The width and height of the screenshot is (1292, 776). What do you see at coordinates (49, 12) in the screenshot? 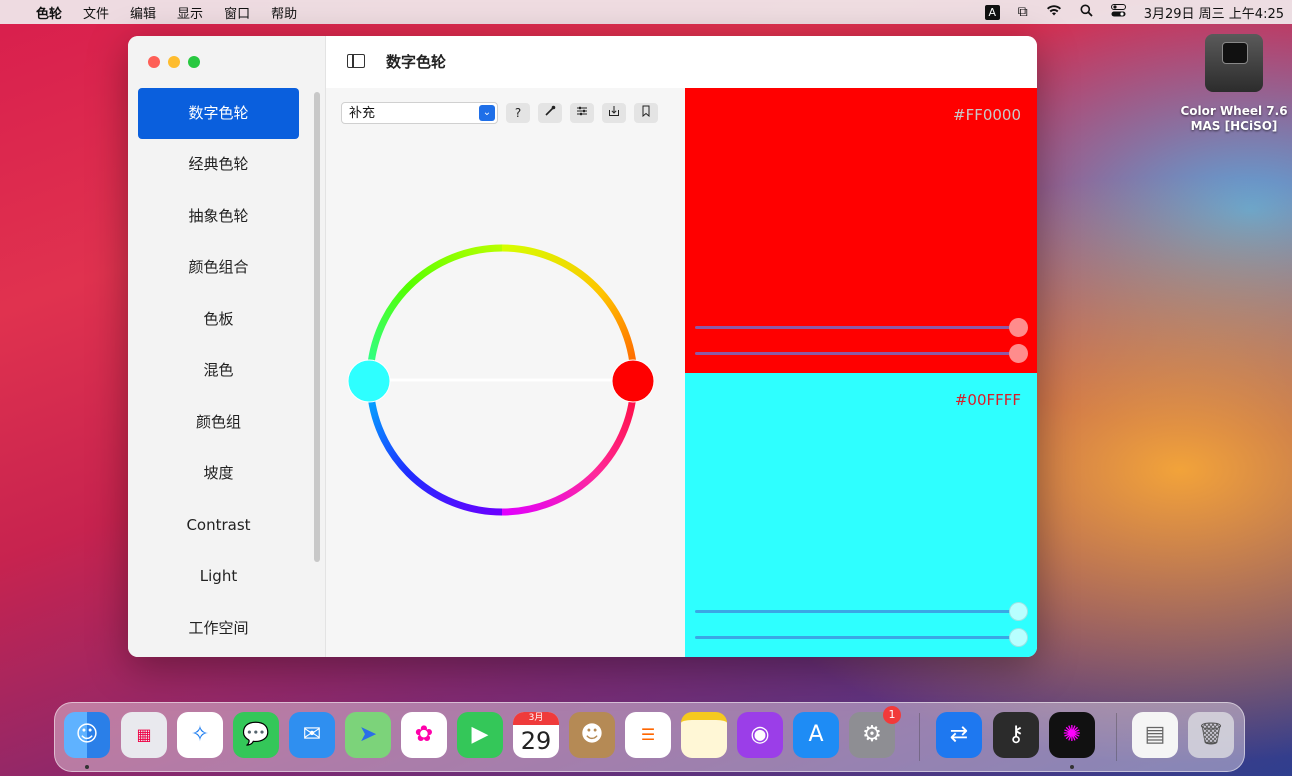
I see `menu-app: 色轮` at bounding box center [49, 12].